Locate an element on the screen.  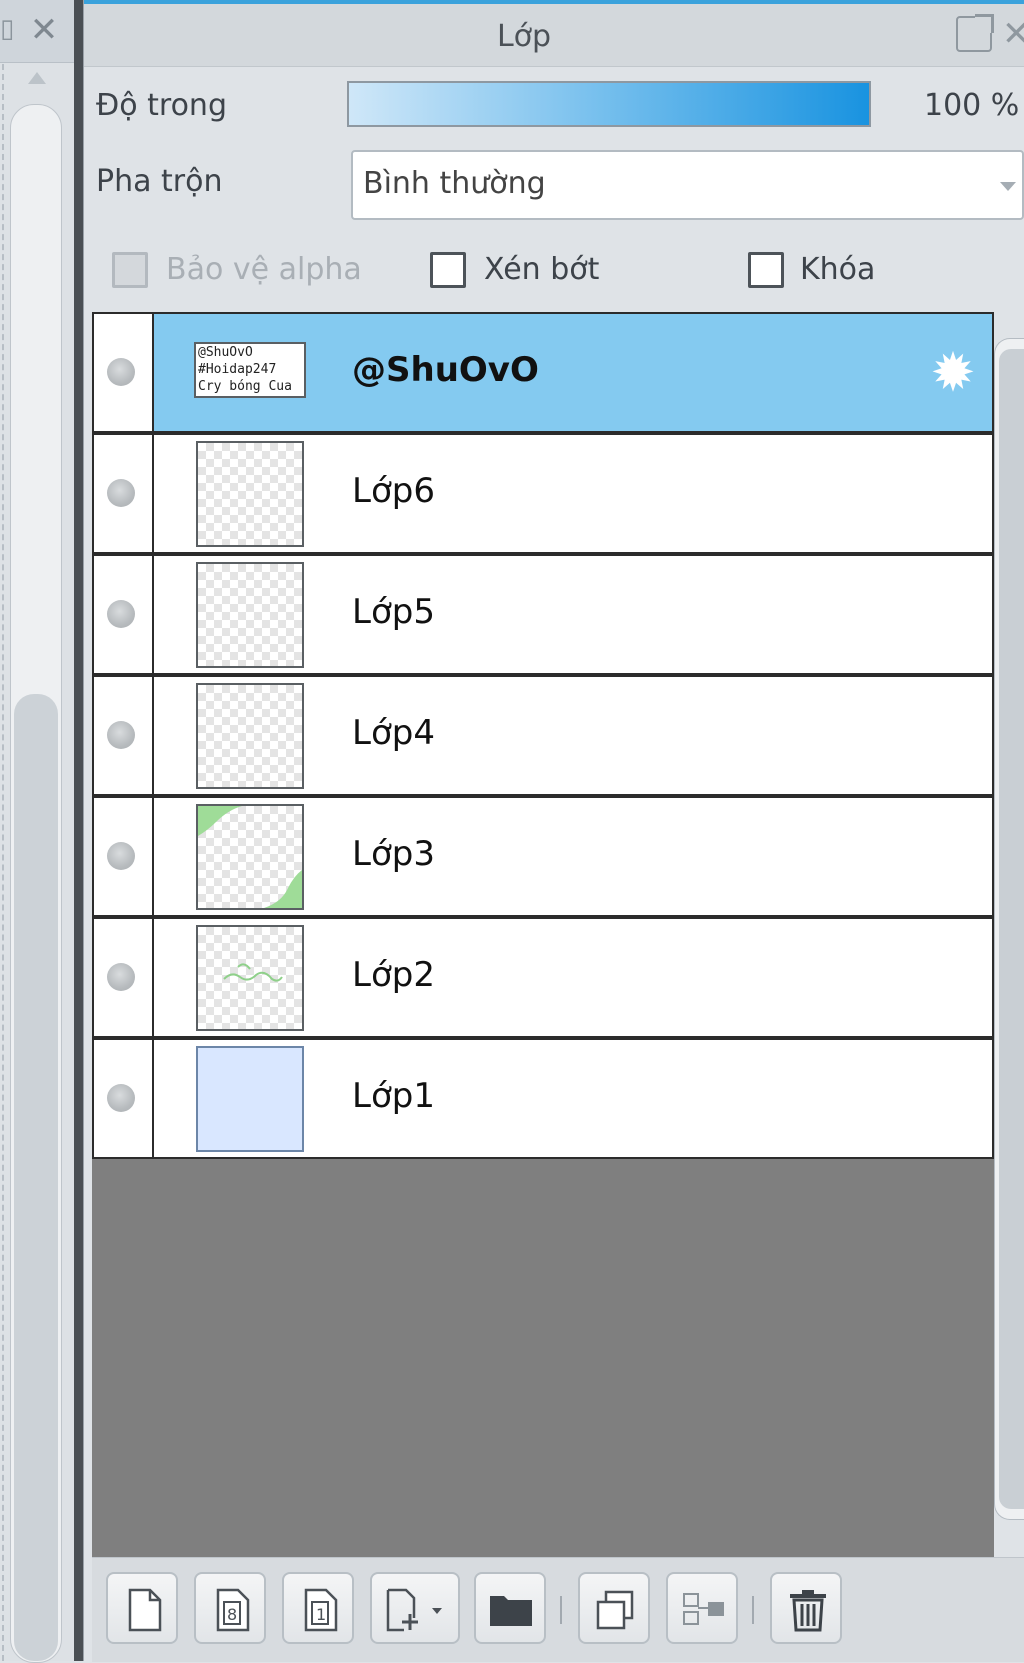
panel-titlebar: Lớp ✕ is located at coordinates (554, 35).